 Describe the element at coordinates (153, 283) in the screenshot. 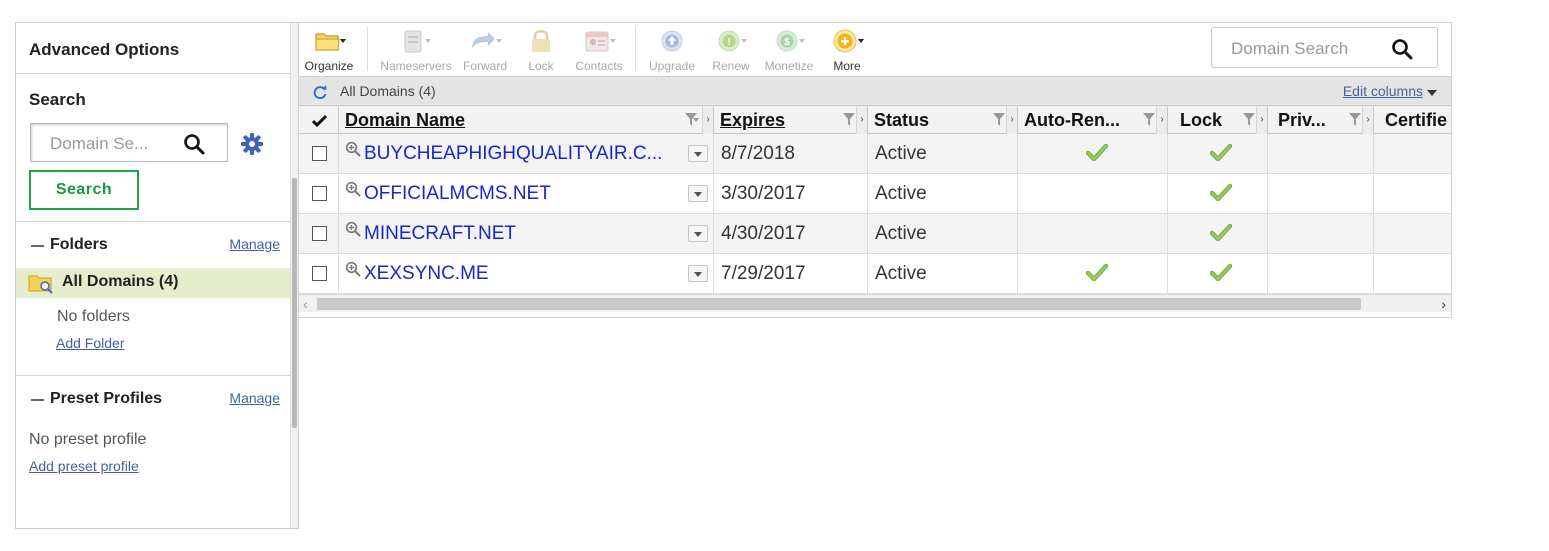

I see `folder-item-all-domains: All Domains (4)` at that location.